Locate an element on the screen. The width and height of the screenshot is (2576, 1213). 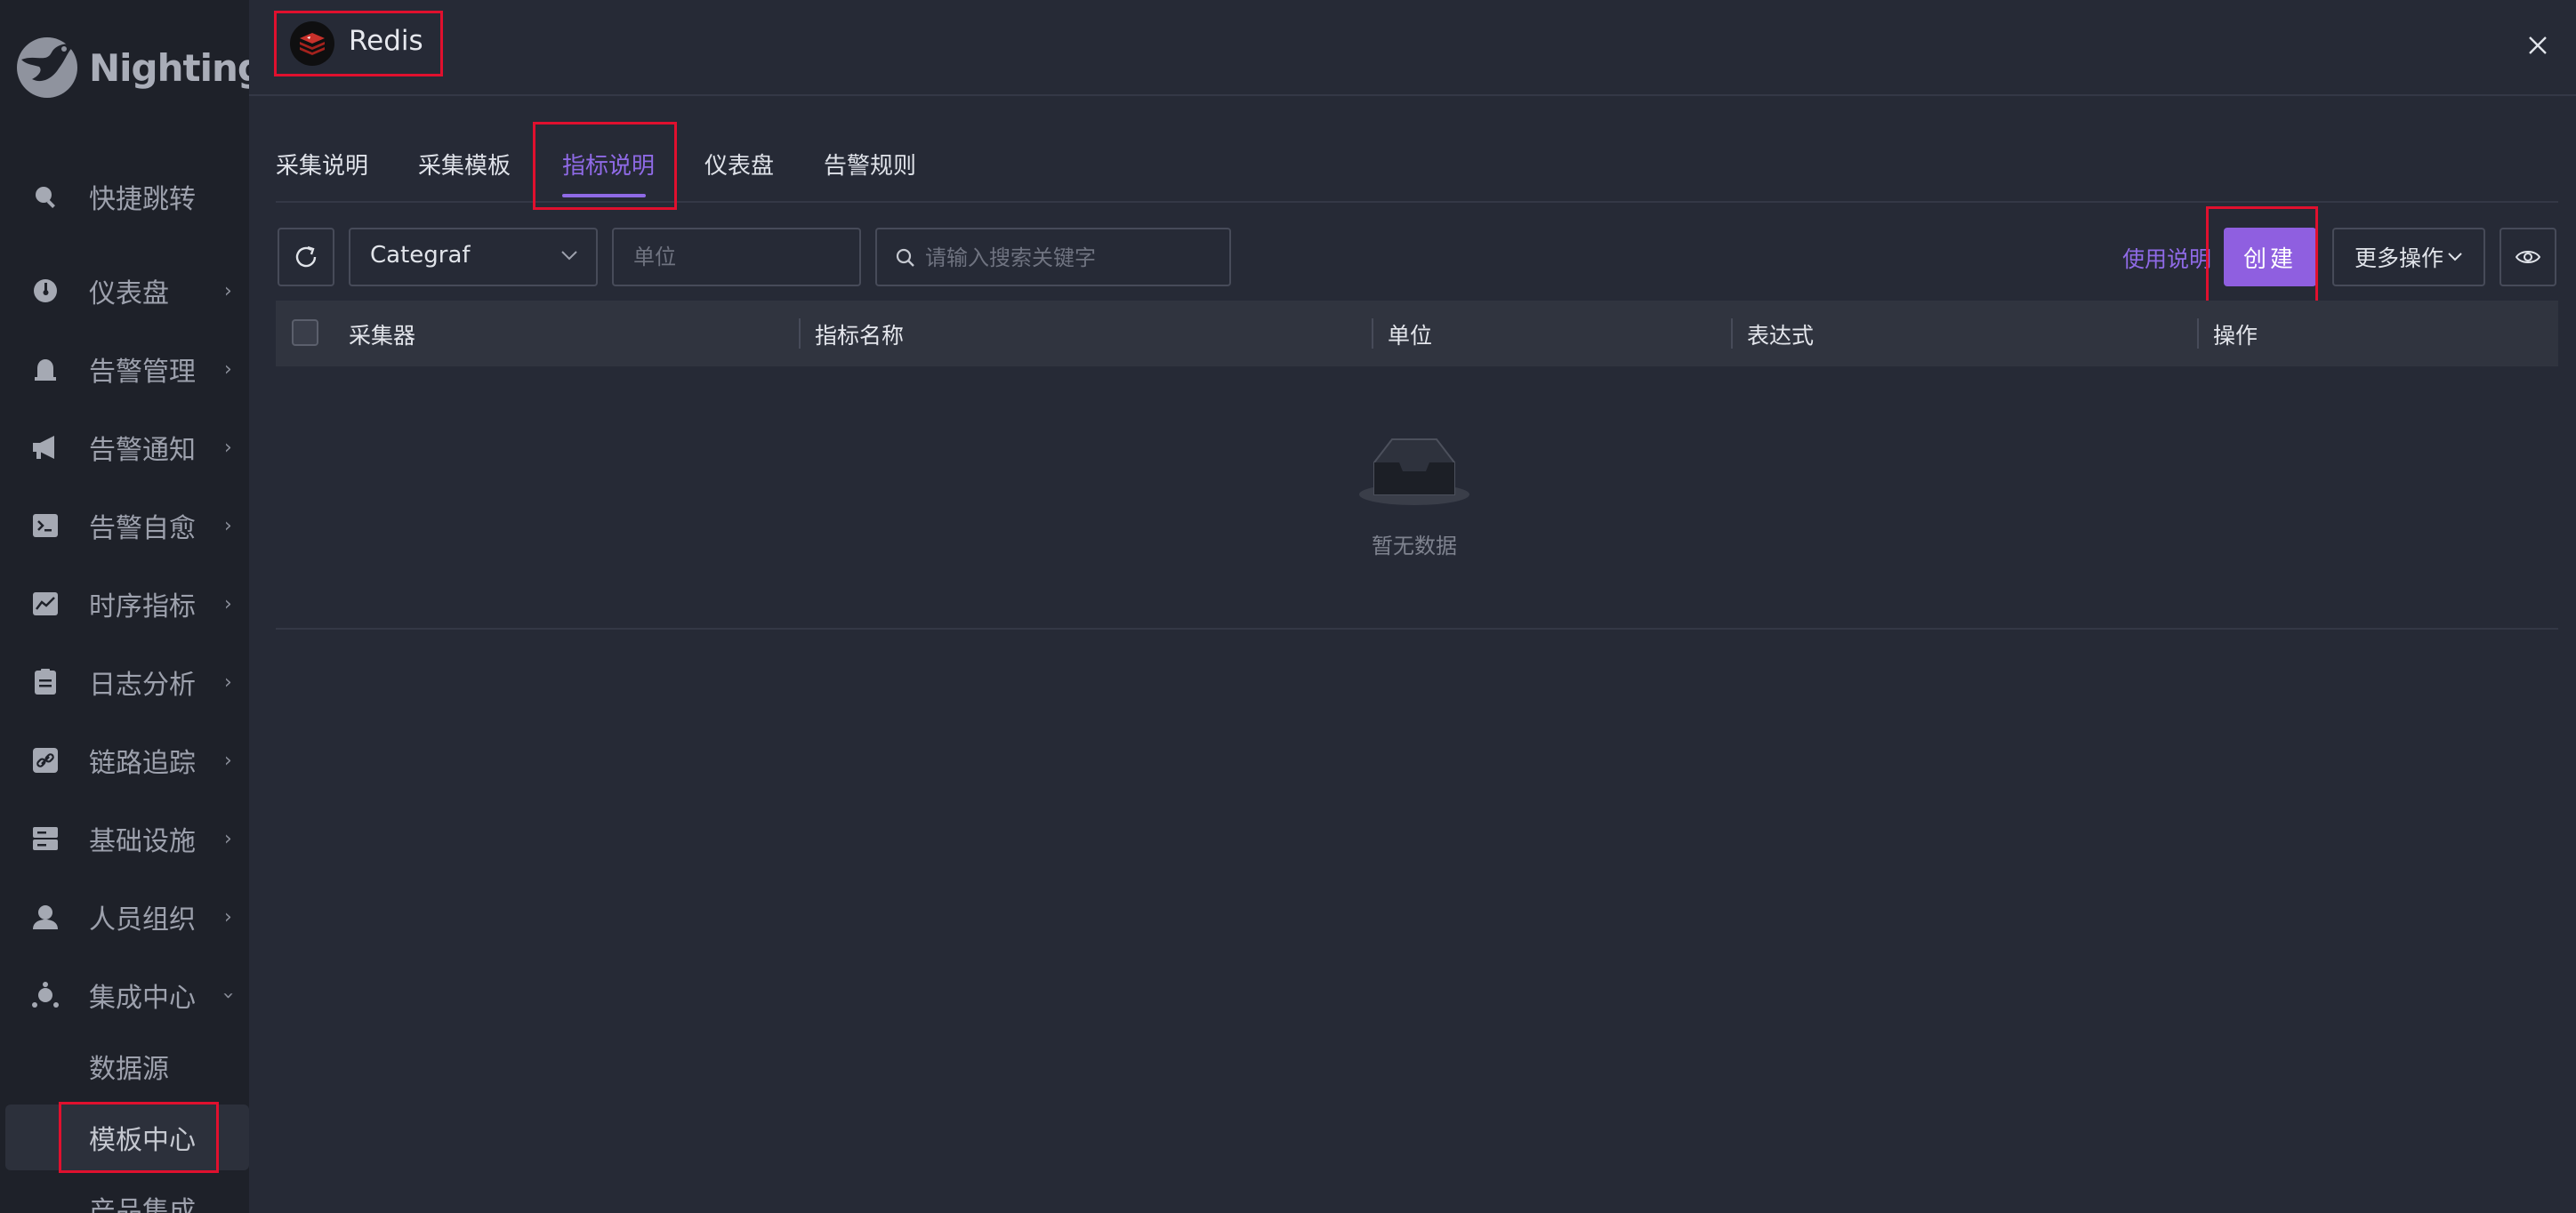
refresh-icon is located at coordinates (306, 256).